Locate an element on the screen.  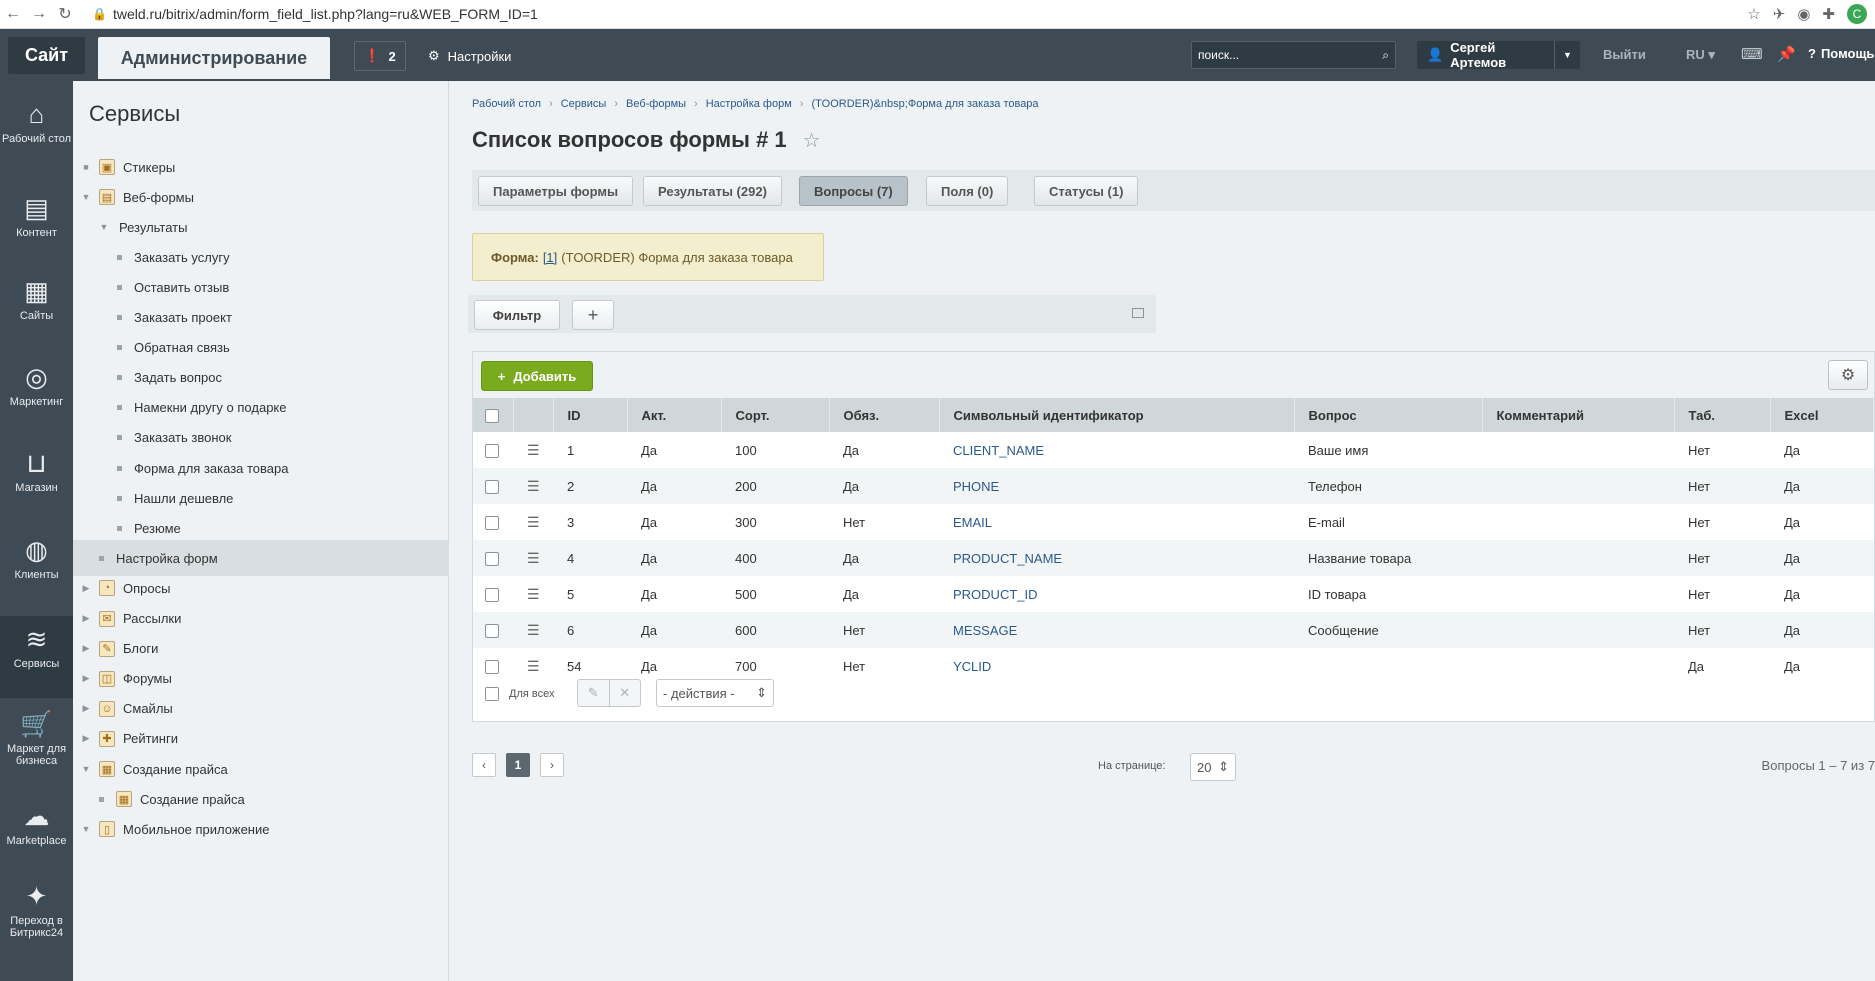
language-select: RU ▾ is located at coordinates (1700, 55).